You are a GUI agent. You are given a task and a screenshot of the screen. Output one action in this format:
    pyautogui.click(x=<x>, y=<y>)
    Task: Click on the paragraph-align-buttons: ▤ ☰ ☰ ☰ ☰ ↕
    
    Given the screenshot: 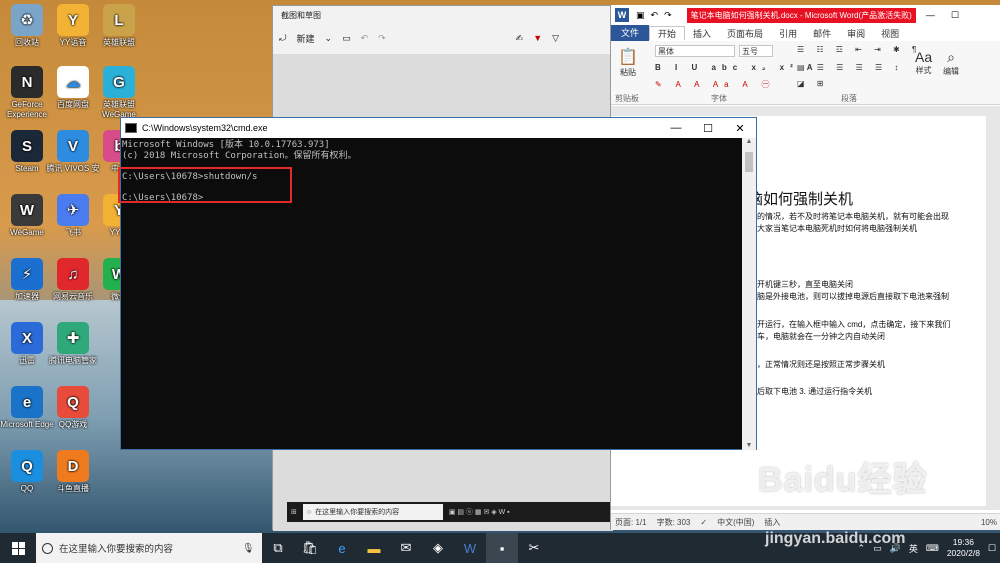 What is the action you would take?
    pyautogui.click(x=850, y=67)
    